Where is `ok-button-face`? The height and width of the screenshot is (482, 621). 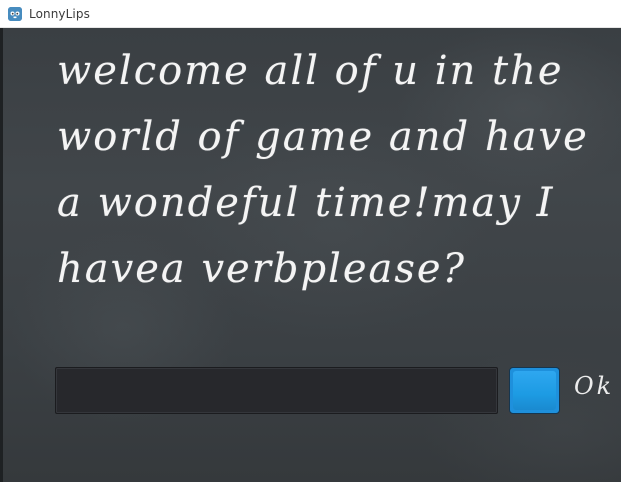
ok-button-face is located at coordinates (534, 390).